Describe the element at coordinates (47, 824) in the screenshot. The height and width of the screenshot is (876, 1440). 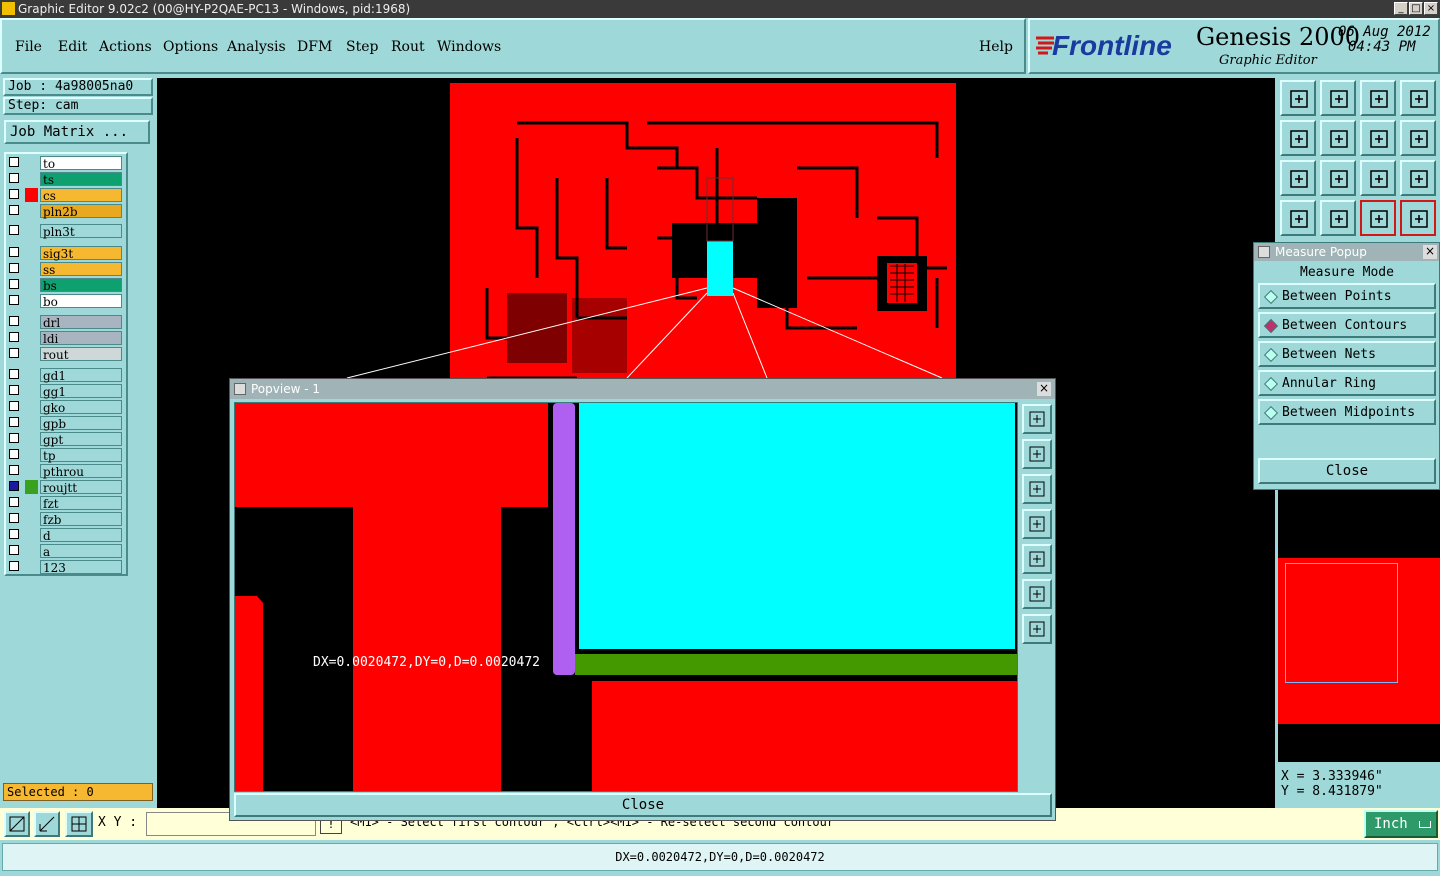
I see `measure-tool-icon` at that location.